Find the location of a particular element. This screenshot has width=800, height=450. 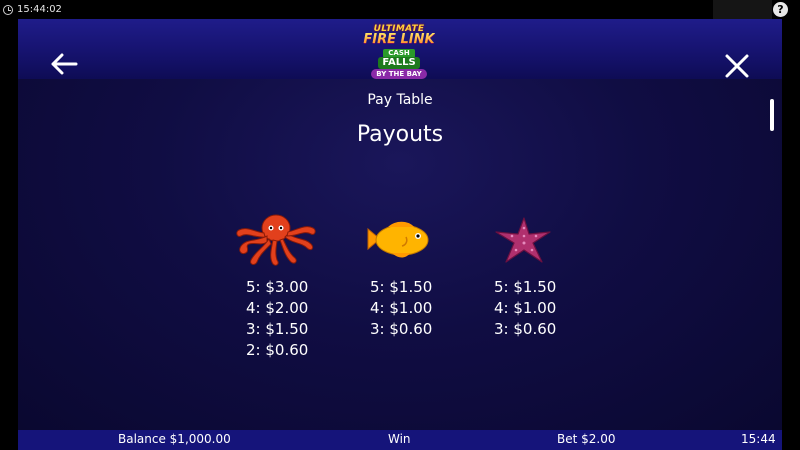

payout-list-octopus: 5: $3.00 4: $2.00 3: $1.50 2: $0.60 is located at coordinates (277, 319).